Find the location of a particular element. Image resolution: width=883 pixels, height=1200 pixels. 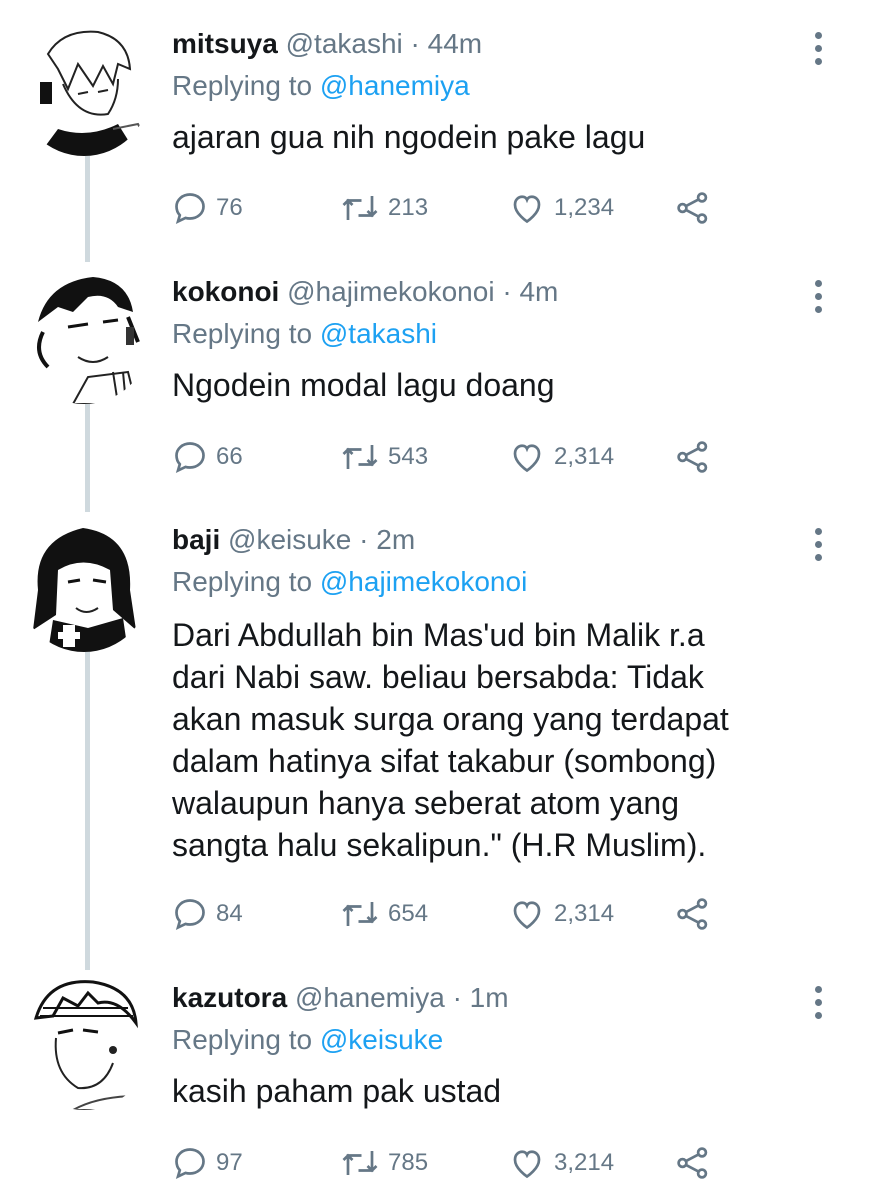

action-bar: 84 654 2,314 is located at coordinates (452, 914).